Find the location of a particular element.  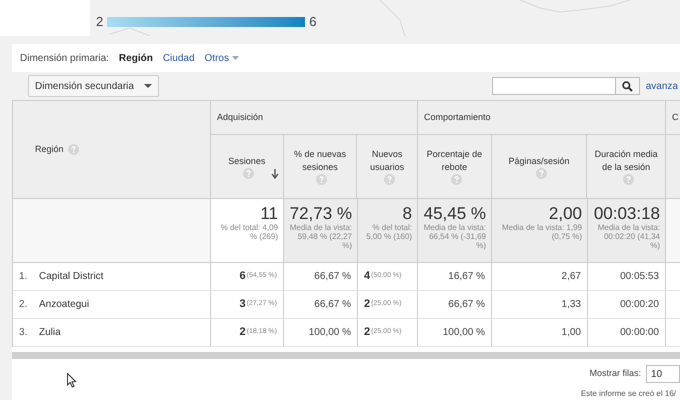

region-name: Zulia is located at coordinates (50, 332).